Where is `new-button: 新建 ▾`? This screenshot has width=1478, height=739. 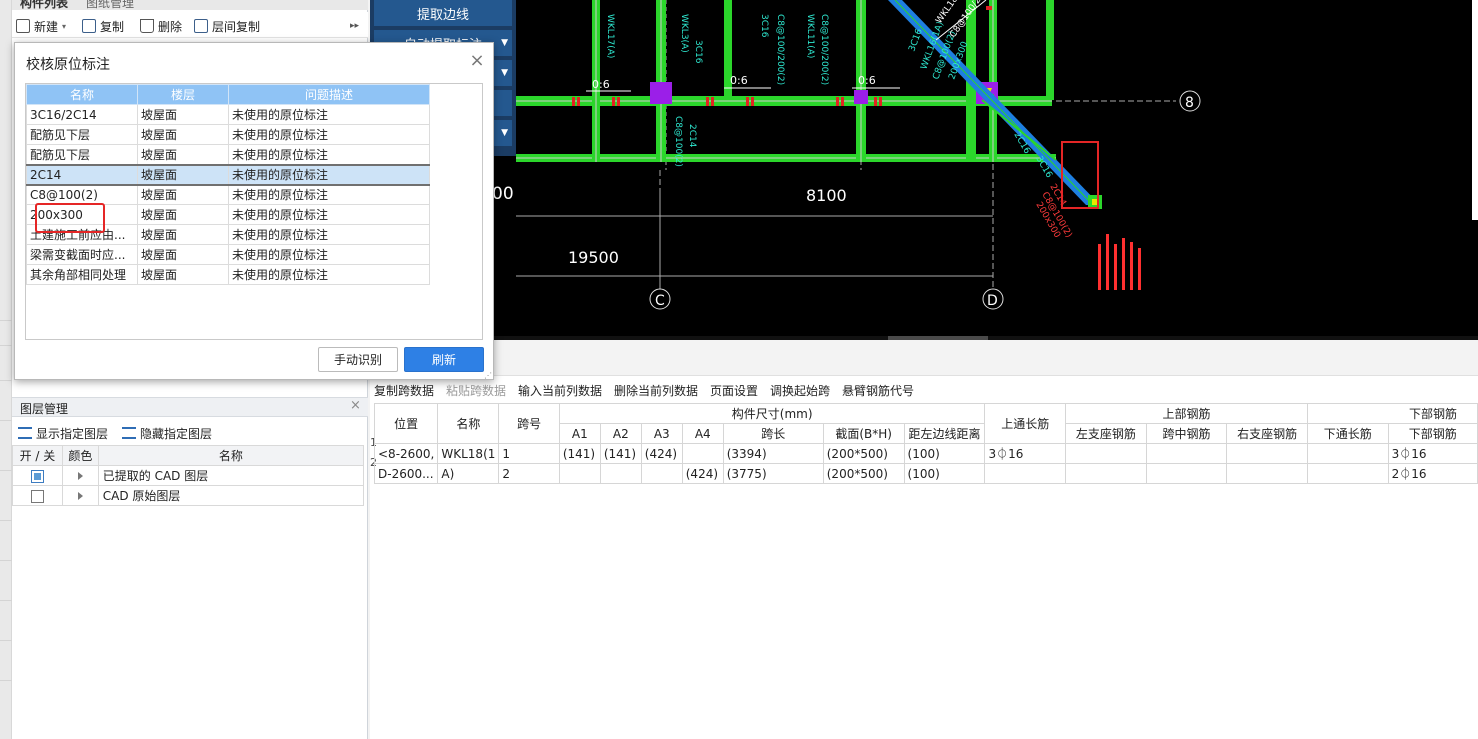 new-button: 新建 ▾ is located at coordinates (41, 26).